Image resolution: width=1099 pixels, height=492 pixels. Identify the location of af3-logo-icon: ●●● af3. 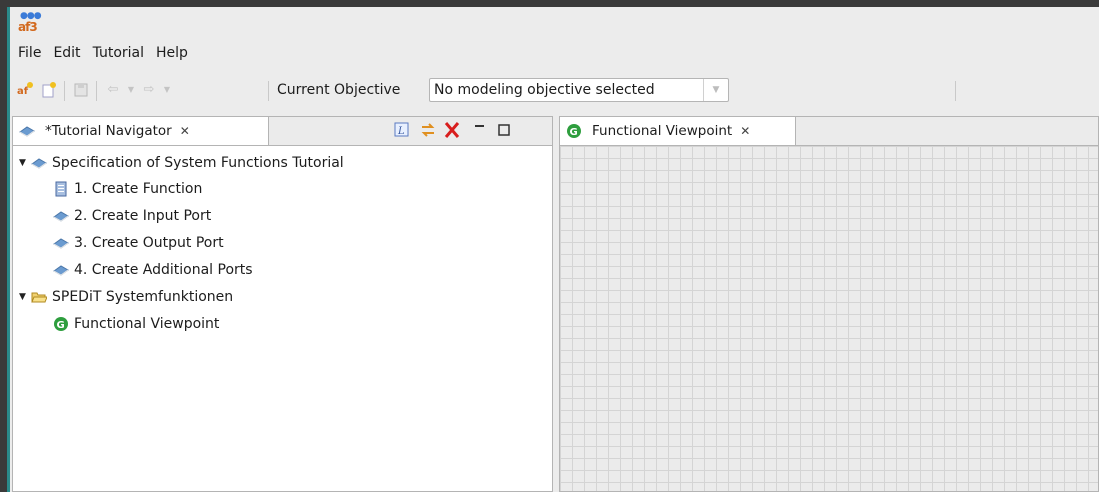
(30, 23).